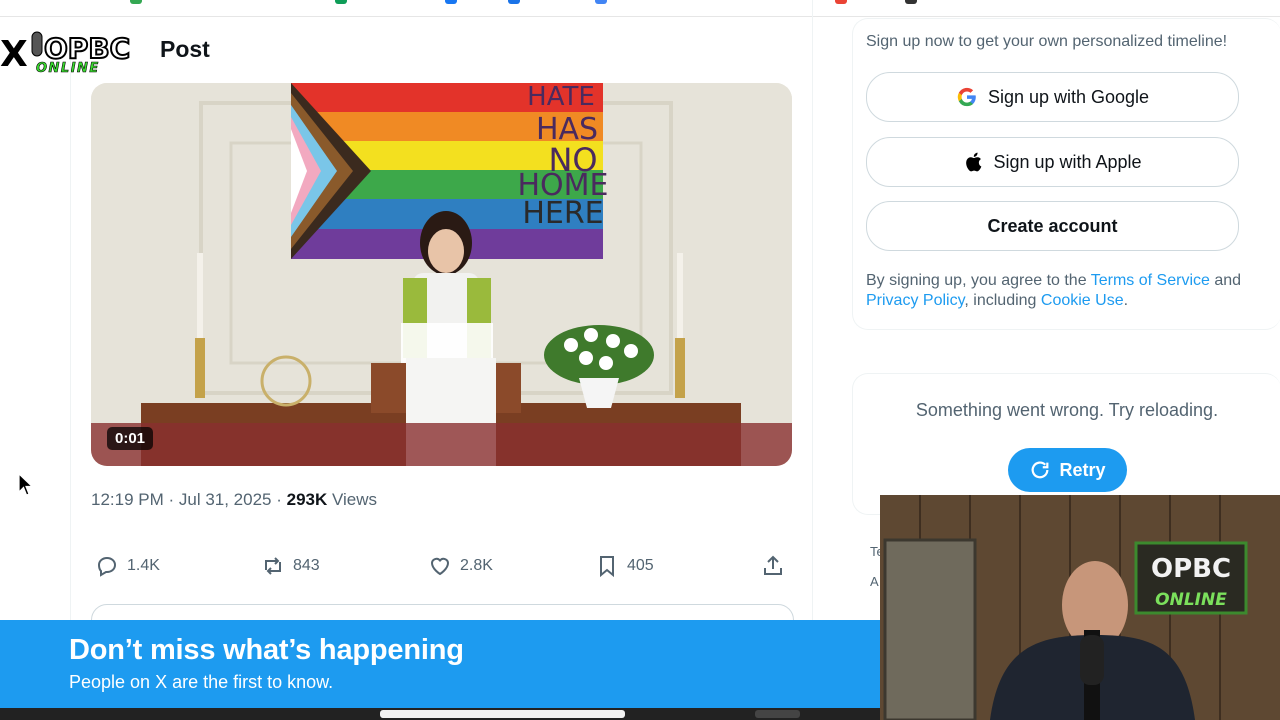 The width and height of the screenshot is (1280, 720). I want to click on svg-text: HERE, so click(562, 213).